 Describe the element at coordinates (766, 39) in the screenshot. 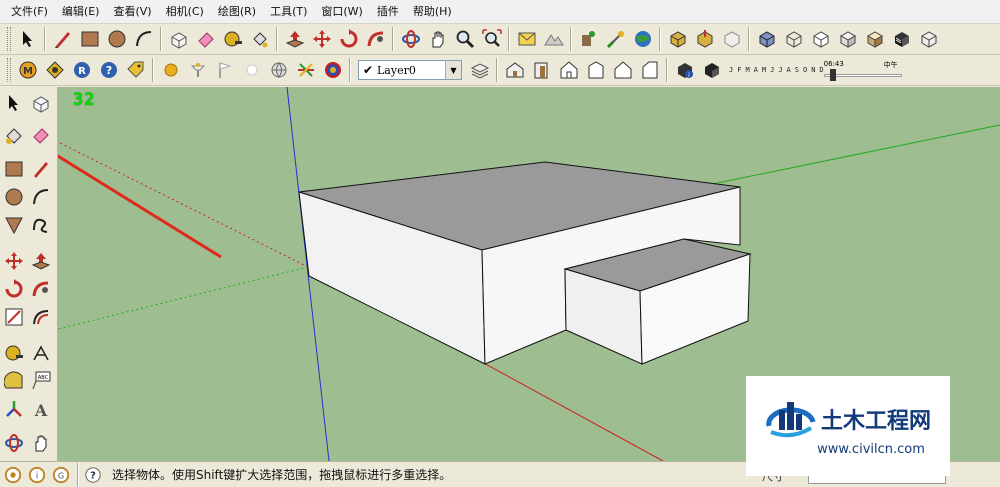

I see `xray-icon` at that location.